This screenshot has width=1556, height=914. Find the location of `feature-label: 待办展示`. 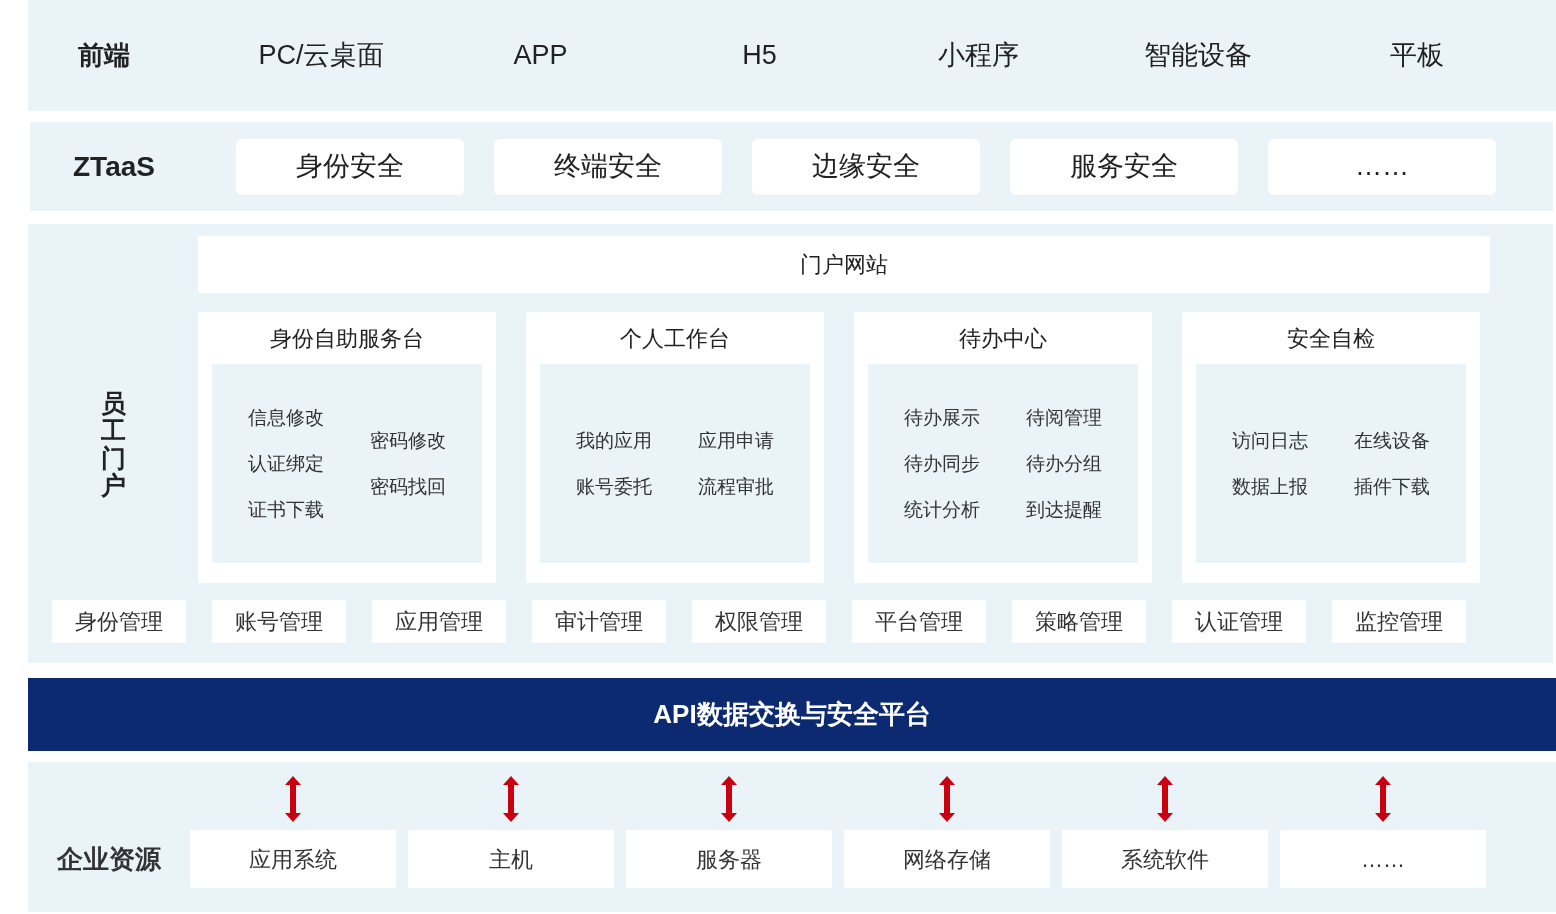

feature-label: 待办展示 is located at coordinates (942, 417).